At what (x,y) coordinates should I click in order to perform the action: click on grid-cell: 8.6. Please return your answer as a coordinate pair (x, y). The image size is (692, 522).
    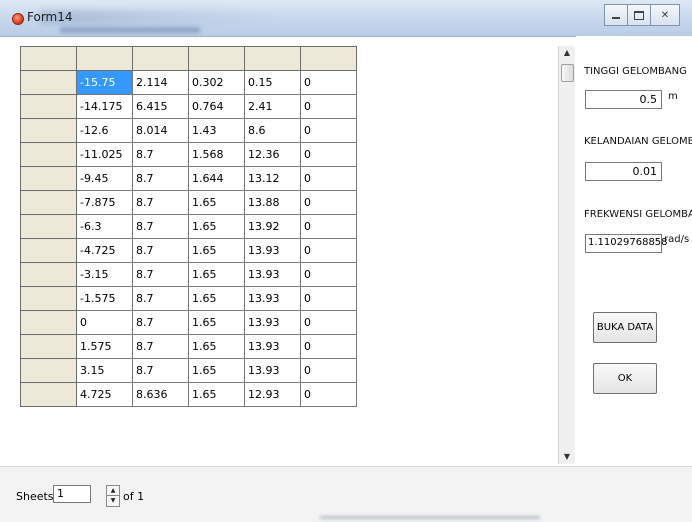
    Looking at the image, I should click on (272, 130).